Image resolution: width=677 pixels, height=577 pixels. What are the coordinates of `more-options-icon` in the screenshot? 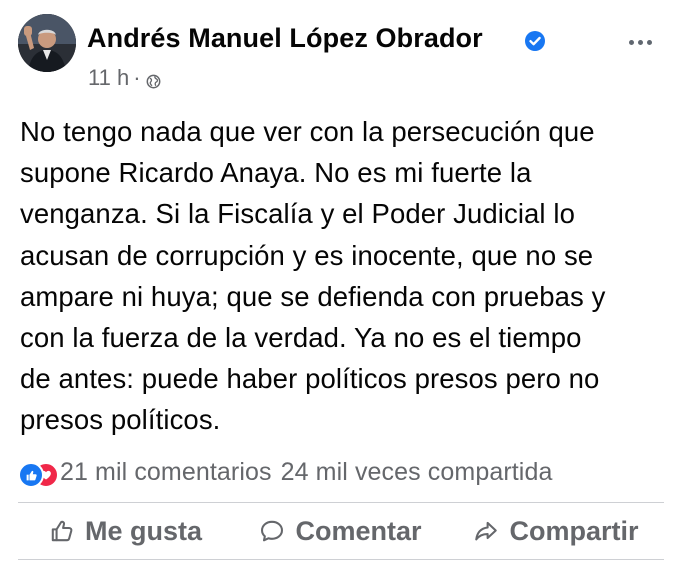 It's located at (640, 42).